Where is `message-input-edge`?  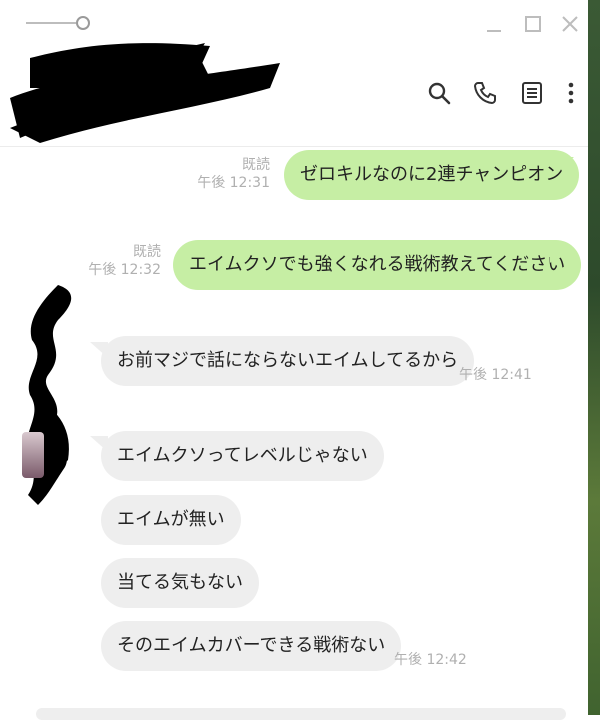
message-input-edge is located at coordinates (301, 714).